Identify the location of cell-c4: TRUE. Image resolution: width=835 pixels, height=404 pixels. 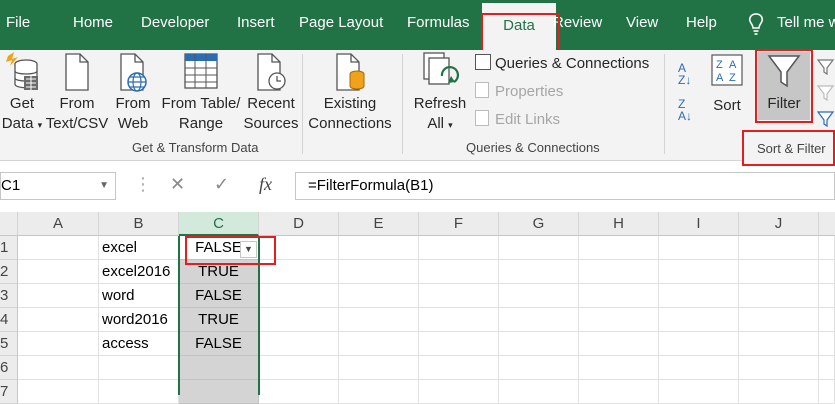
(219, 320).